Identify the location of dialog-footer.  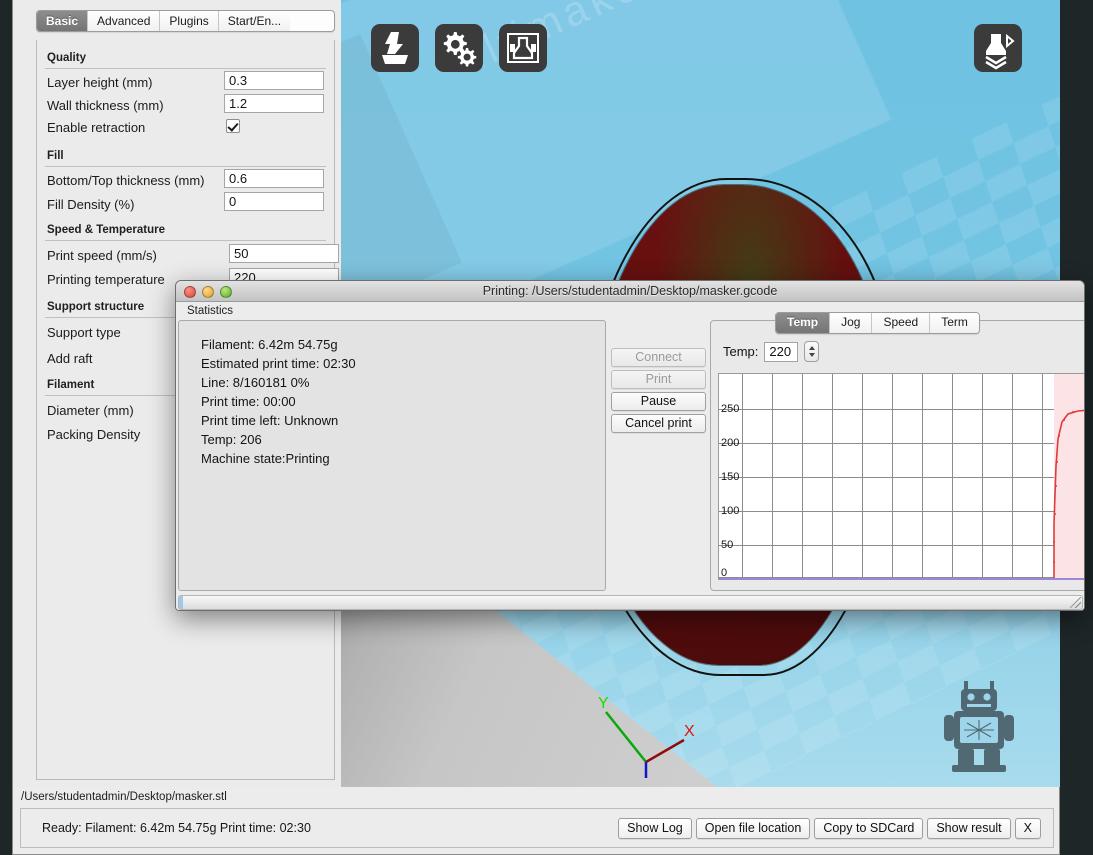
(630, 602).